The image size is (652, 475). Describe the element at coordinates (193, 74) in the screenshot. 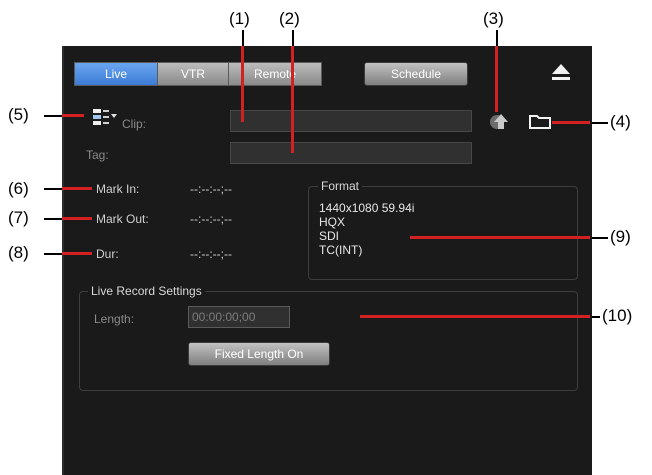

I see `tab-vtr: VTR` at that location.